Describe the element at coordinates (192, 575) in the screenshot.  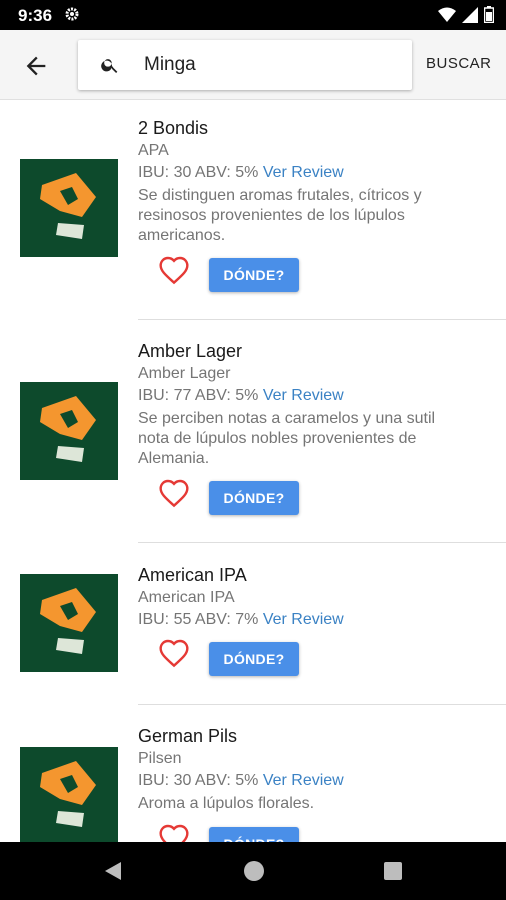
I see `beer-name: American IPA` at that location.